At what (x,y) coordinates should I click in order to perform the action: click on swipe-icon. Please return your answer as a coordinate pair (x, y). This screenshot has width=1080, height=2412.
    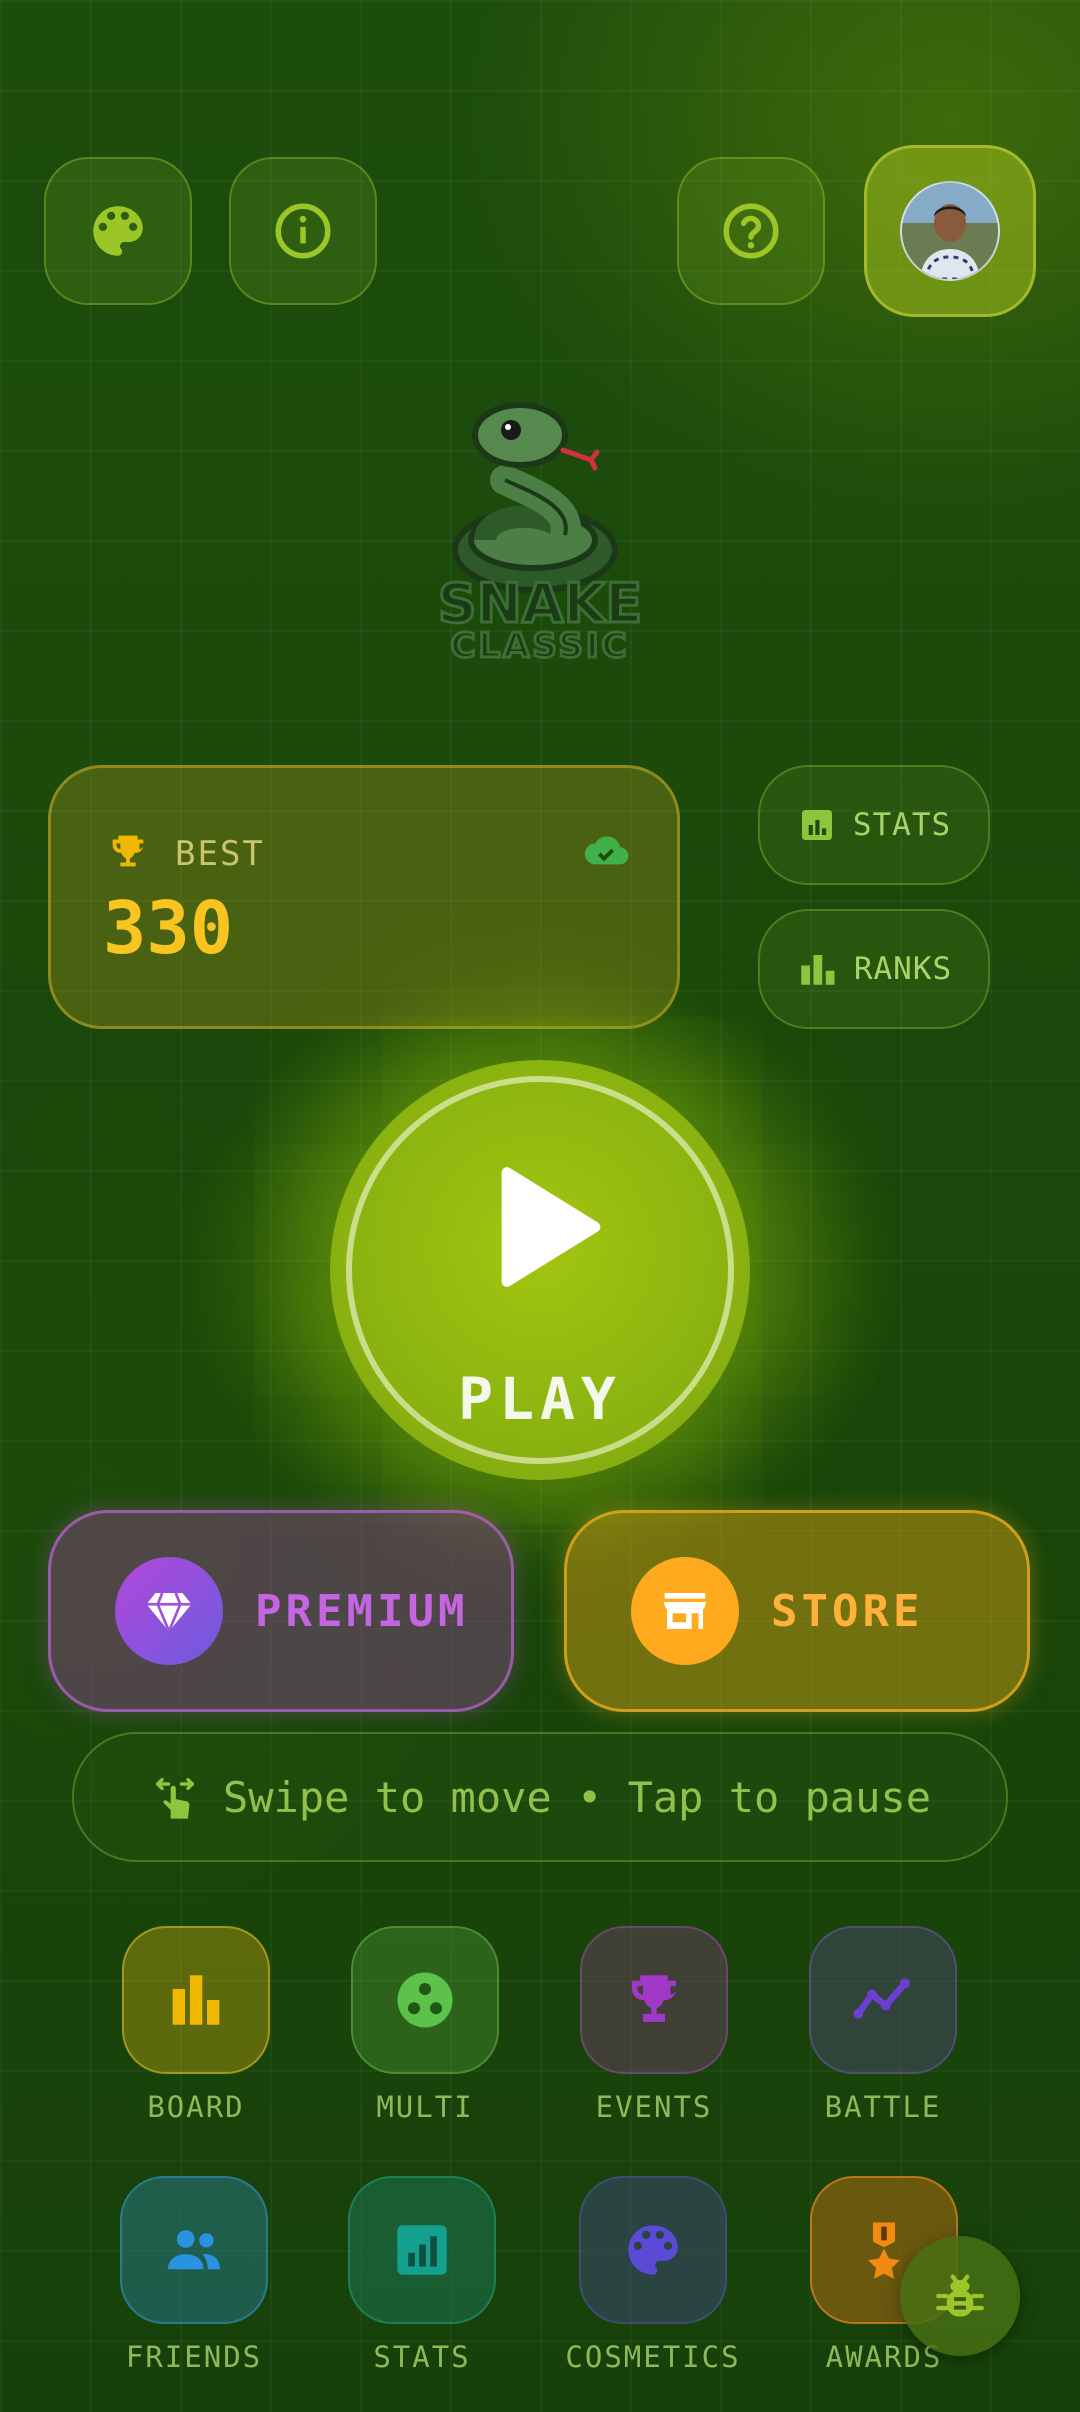
    Looking at the image, I should click on (175, 1798).